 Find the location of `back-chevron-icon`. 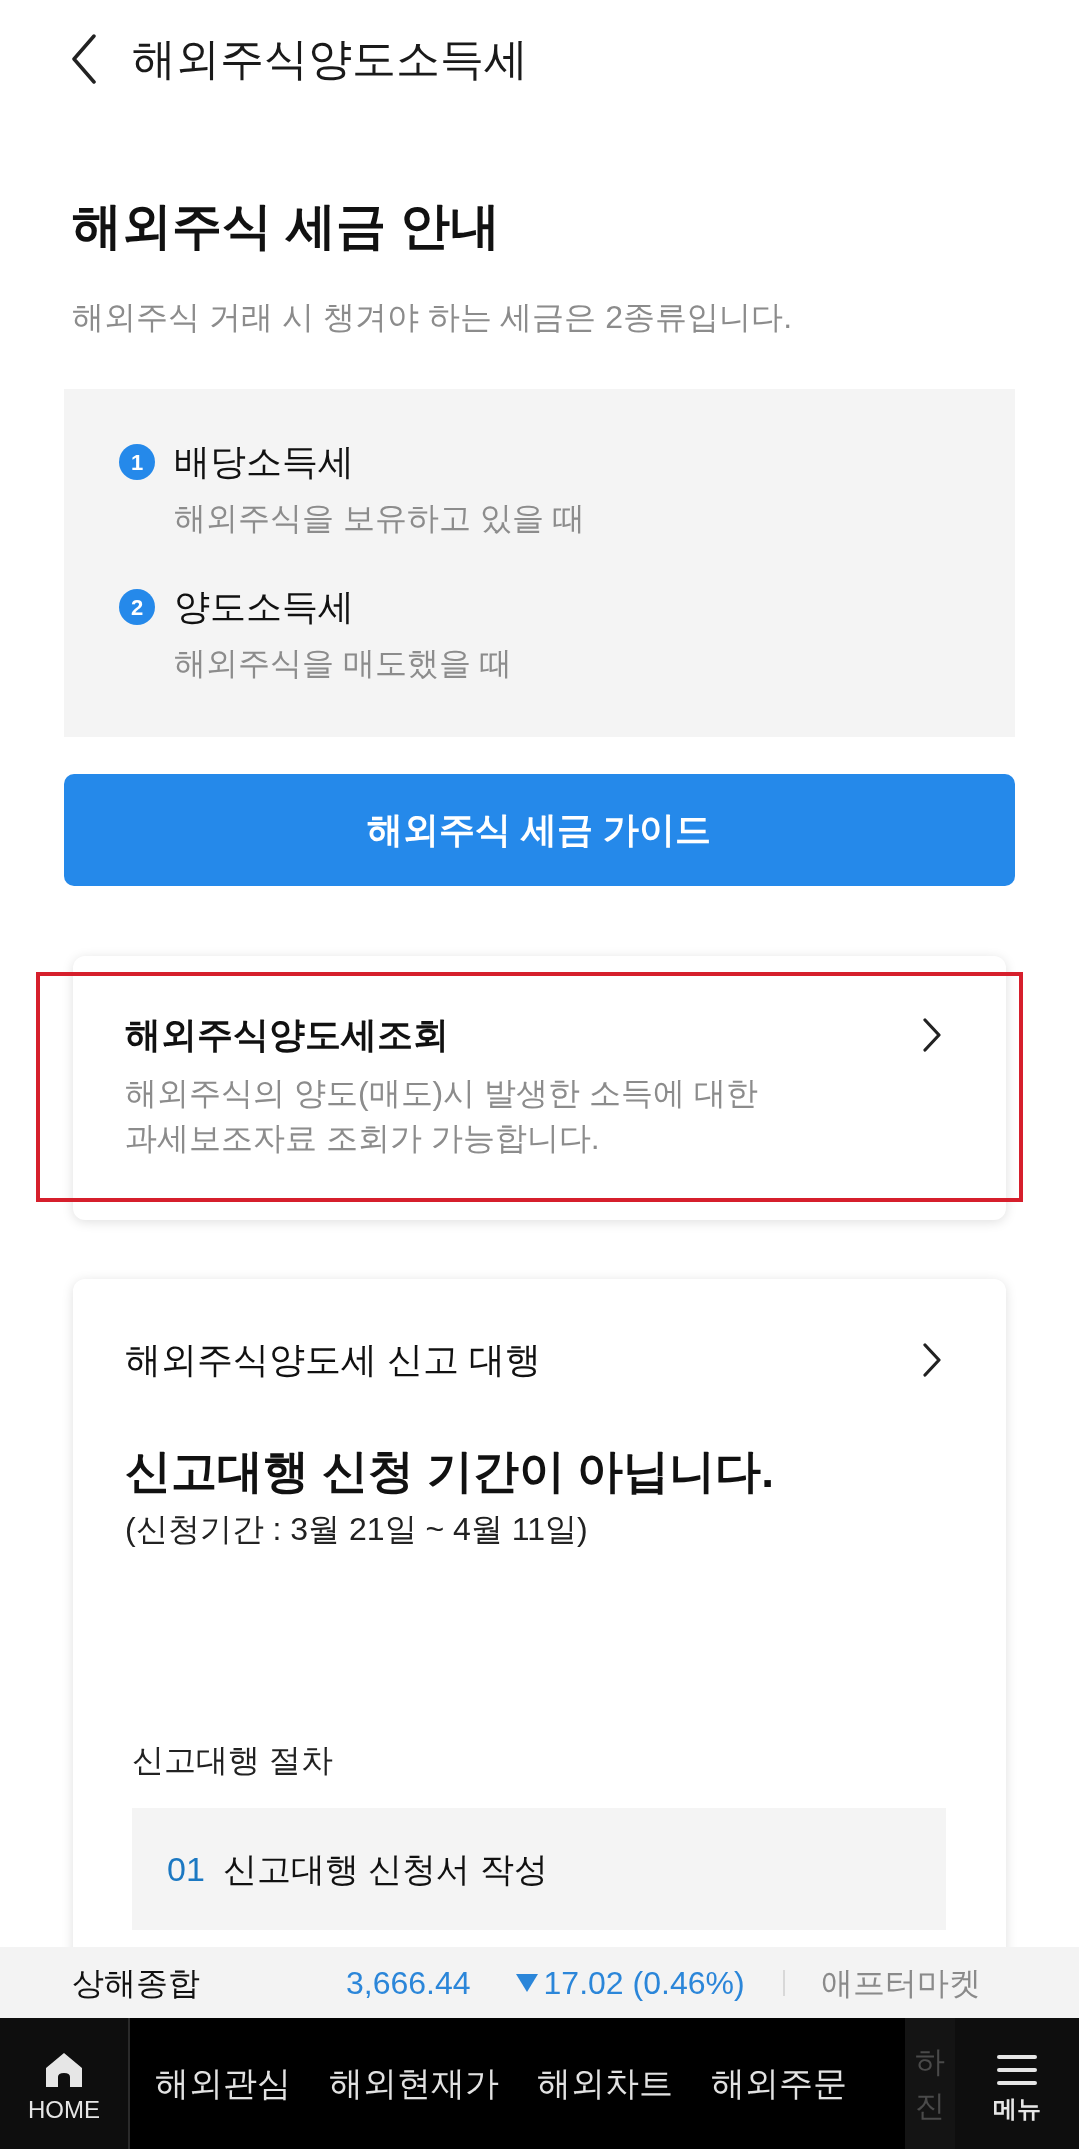

back-chevron-icon is located at coordinates (84, 58).